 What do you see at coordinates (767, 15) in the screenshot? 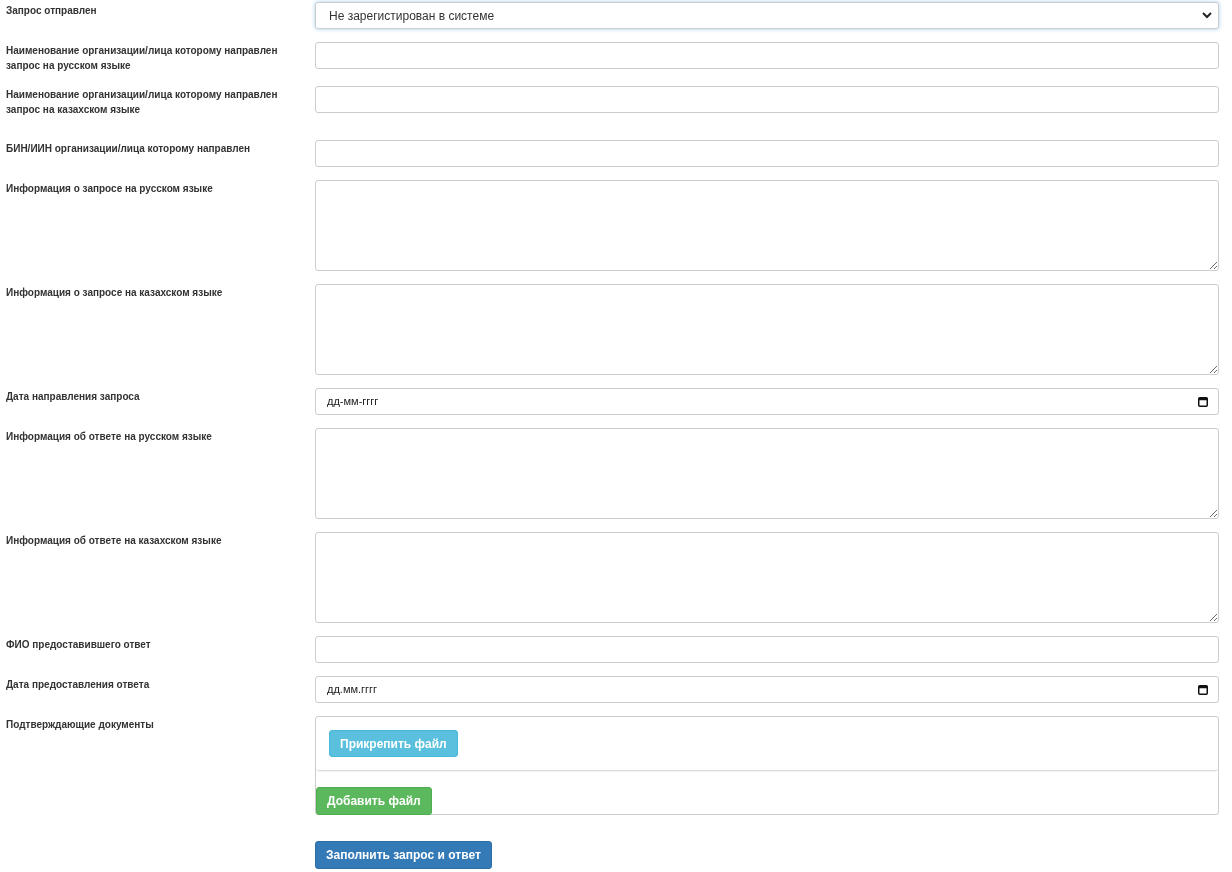
I see `dropdown-field: Не зарегистирован в системе` at bounding box center [767, 15].